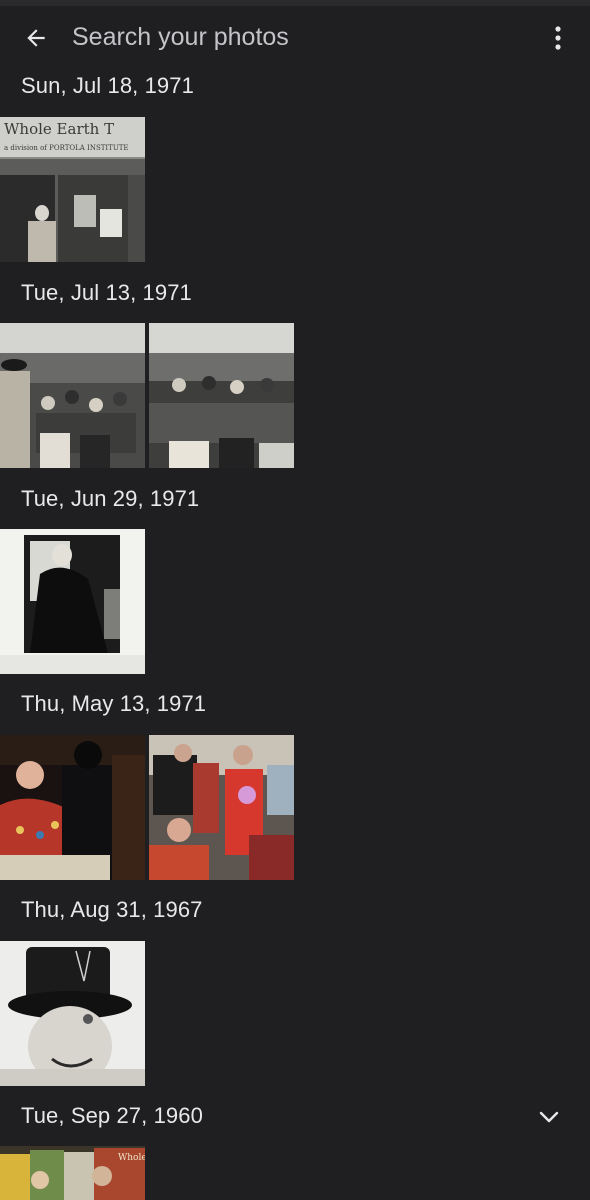 The image size is (590, 1200). I want to click on back-button, so click(36, 38).